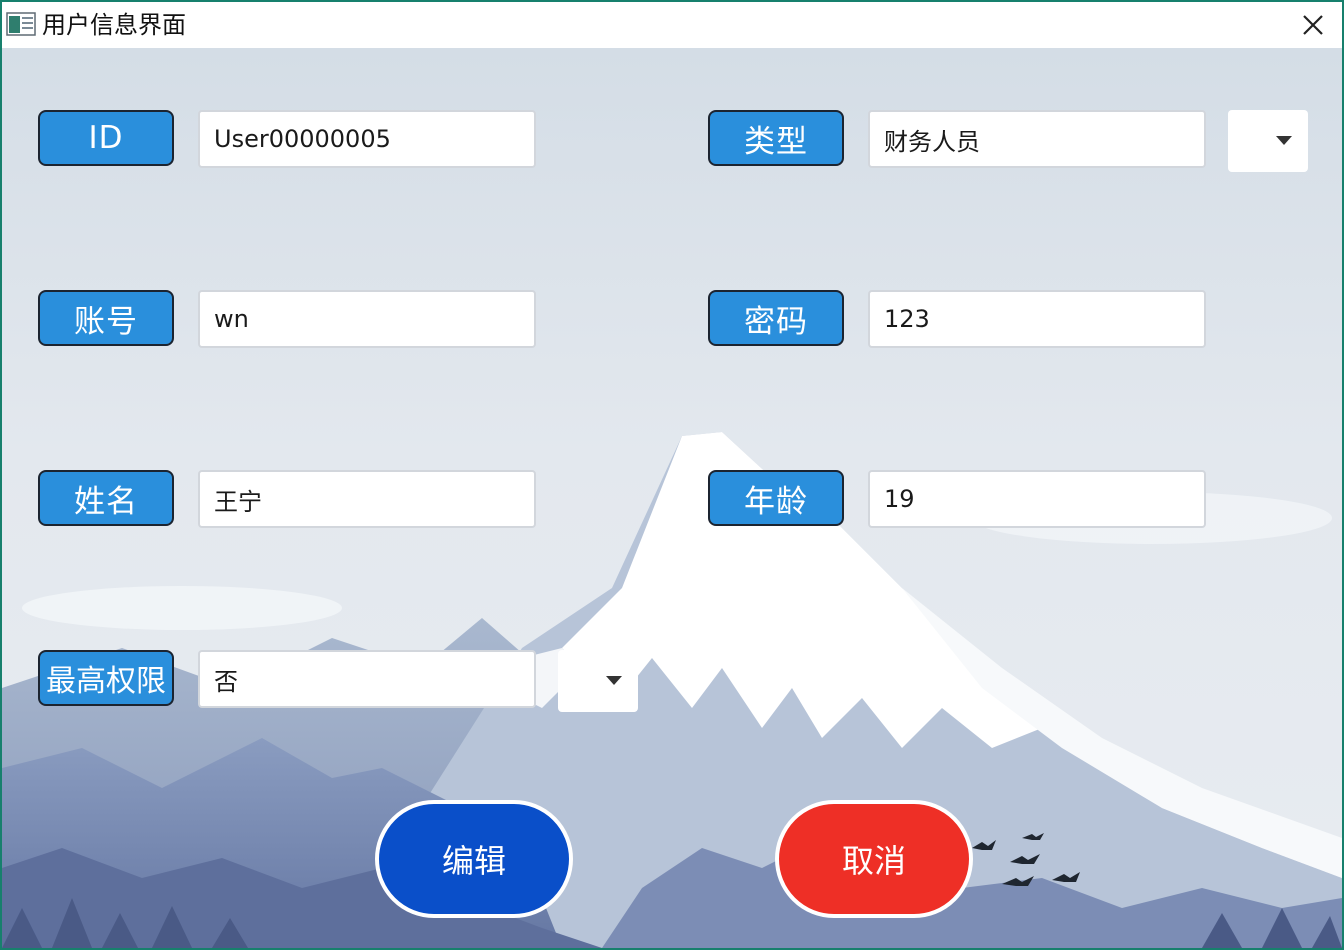  I want to click on type-field: 财务人员, so click(1037, 139).